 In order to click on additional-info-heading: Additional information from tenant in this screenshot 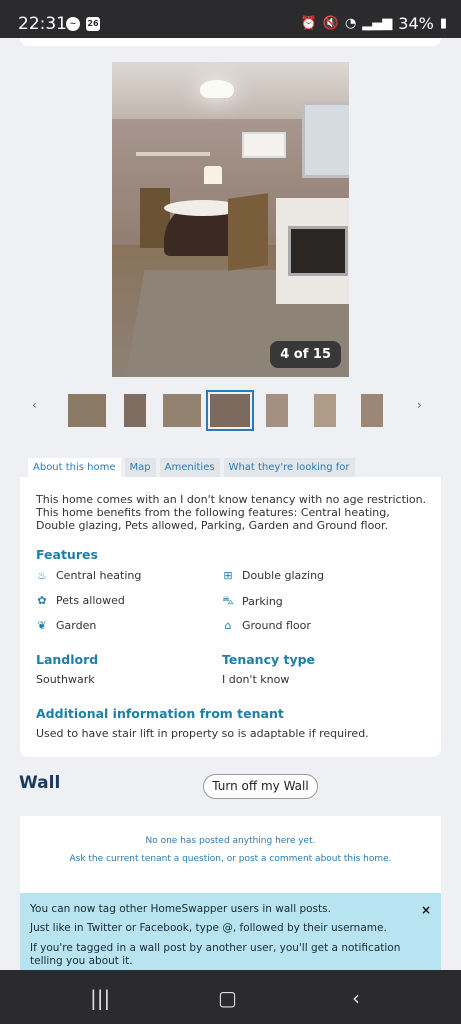, I will do `click(160, 713)`.